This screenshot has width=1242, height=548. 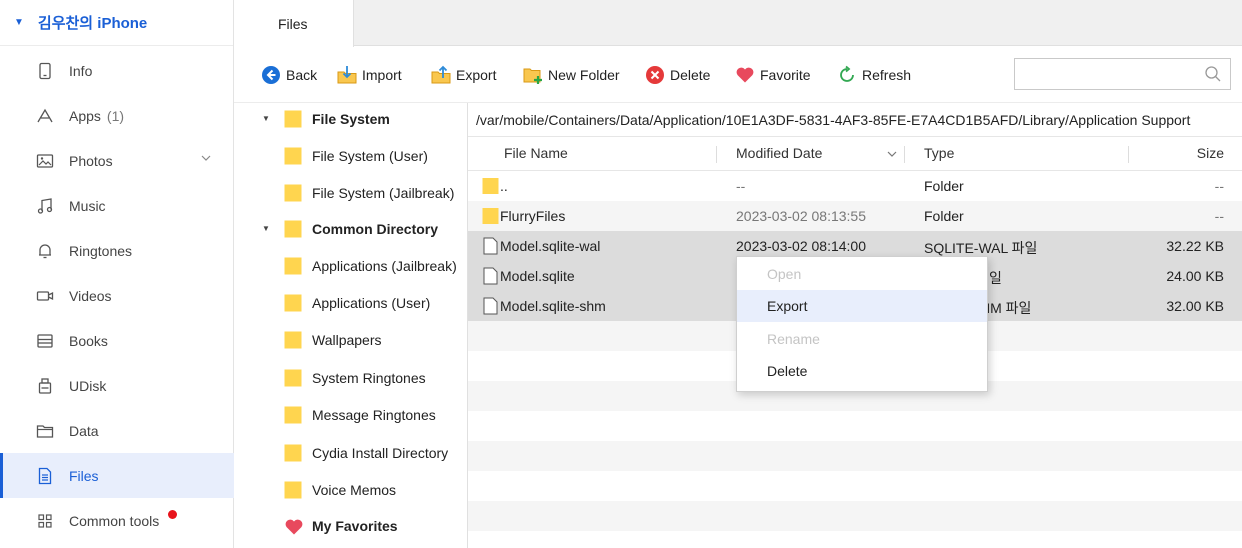 What do you see at coordinates (1122, 74) in the screenshot?
I see `search-input` at bounding box center [1122, 74].